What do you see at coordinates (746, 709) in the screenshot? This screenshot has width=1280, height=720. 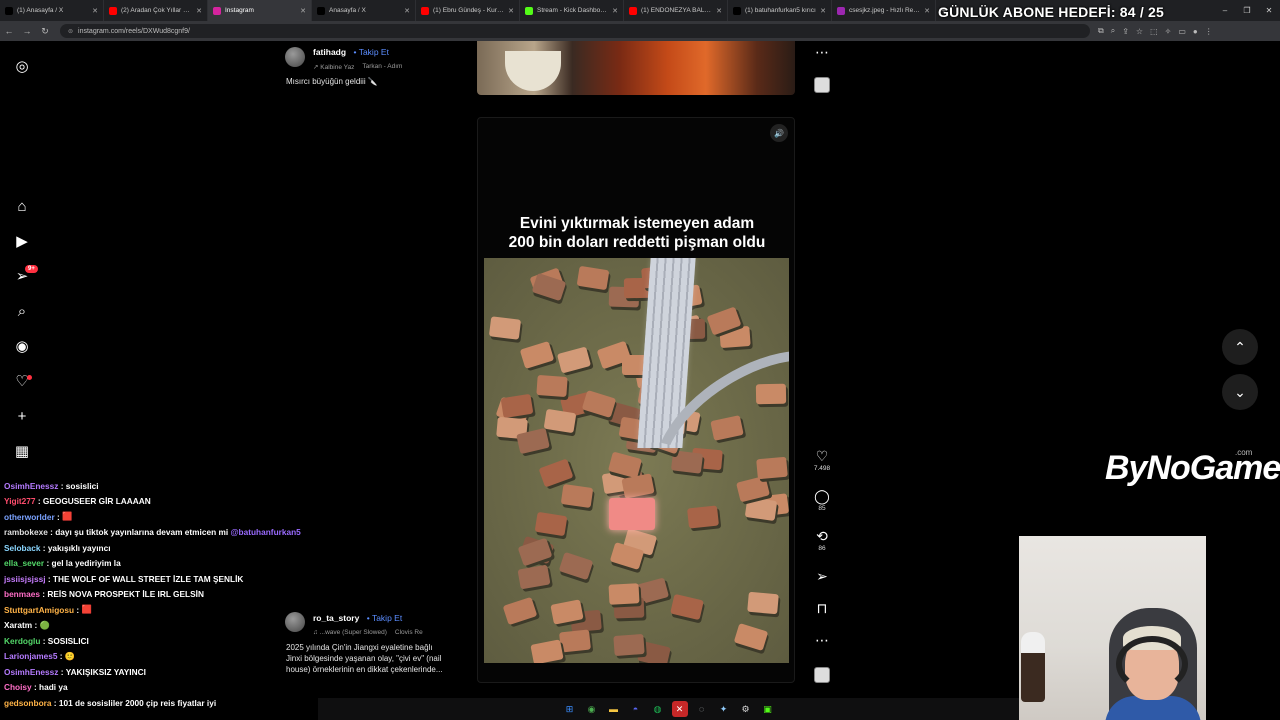 I see `settings-icon: ⚙` at bounding box center [746, 709].